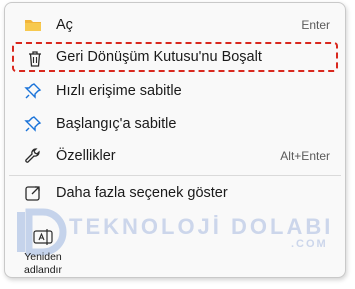  I want to click on menu-item-label: Özellikler, so click(86, 156).